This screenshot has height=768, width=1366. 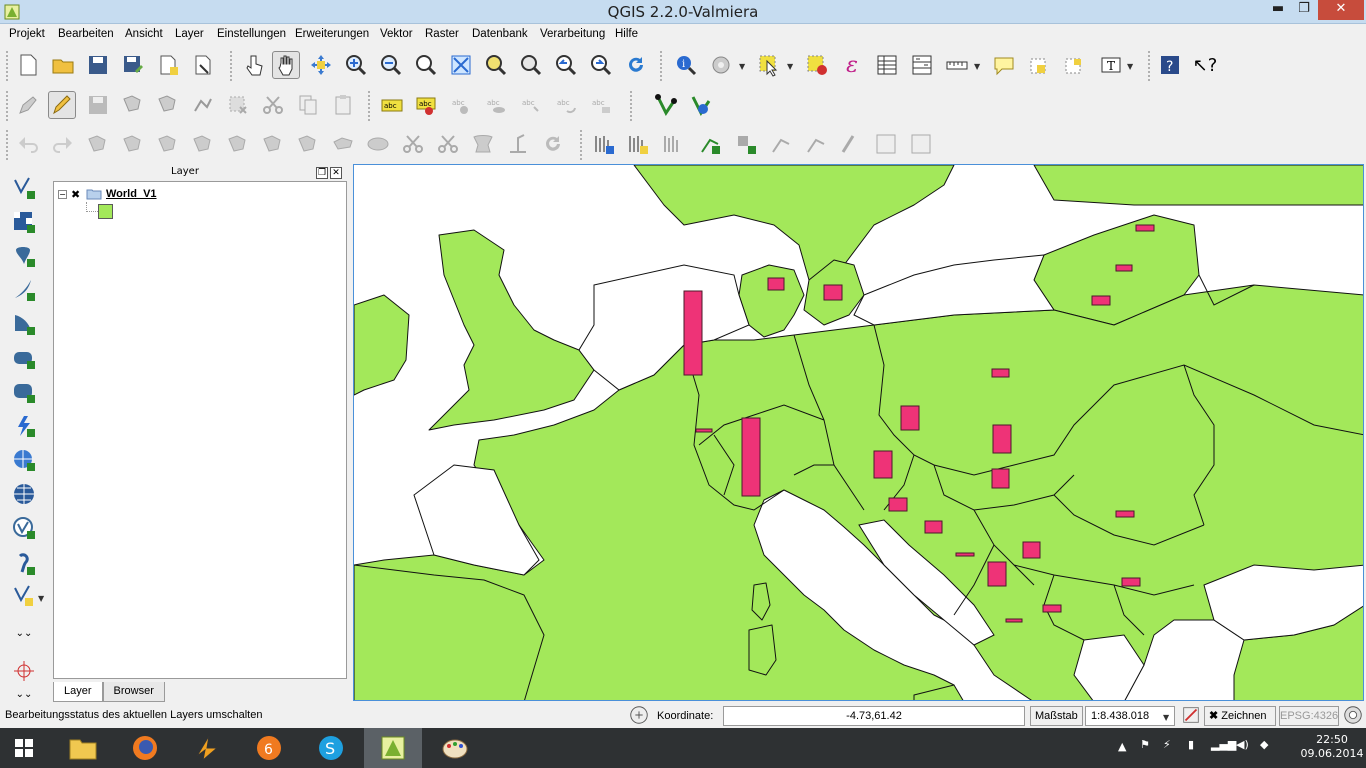 What do you see at coordinates (24, 222) in the screenshot?
I see `add-raster-layer-icon` at bounding box center [24, 222].